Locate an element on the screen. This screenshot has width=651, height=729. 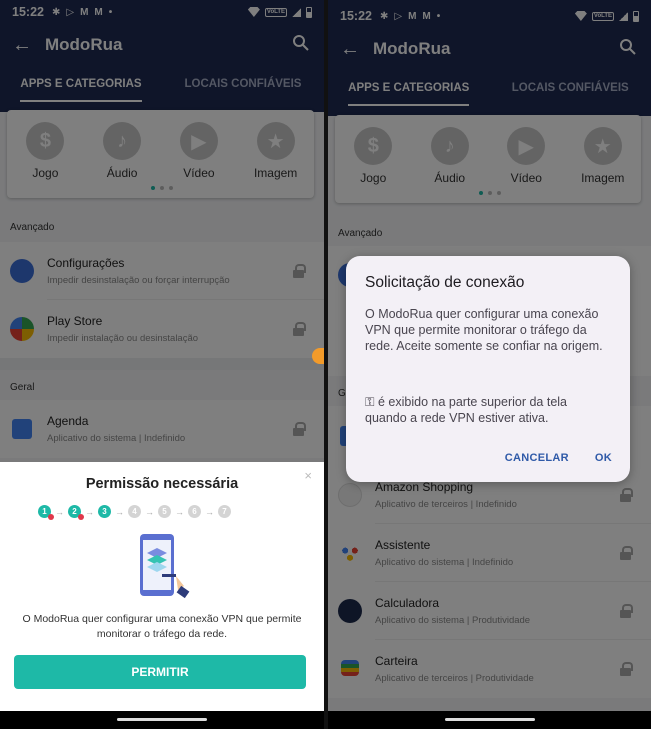
step-2: 2 is located at coordinates (76, 512).